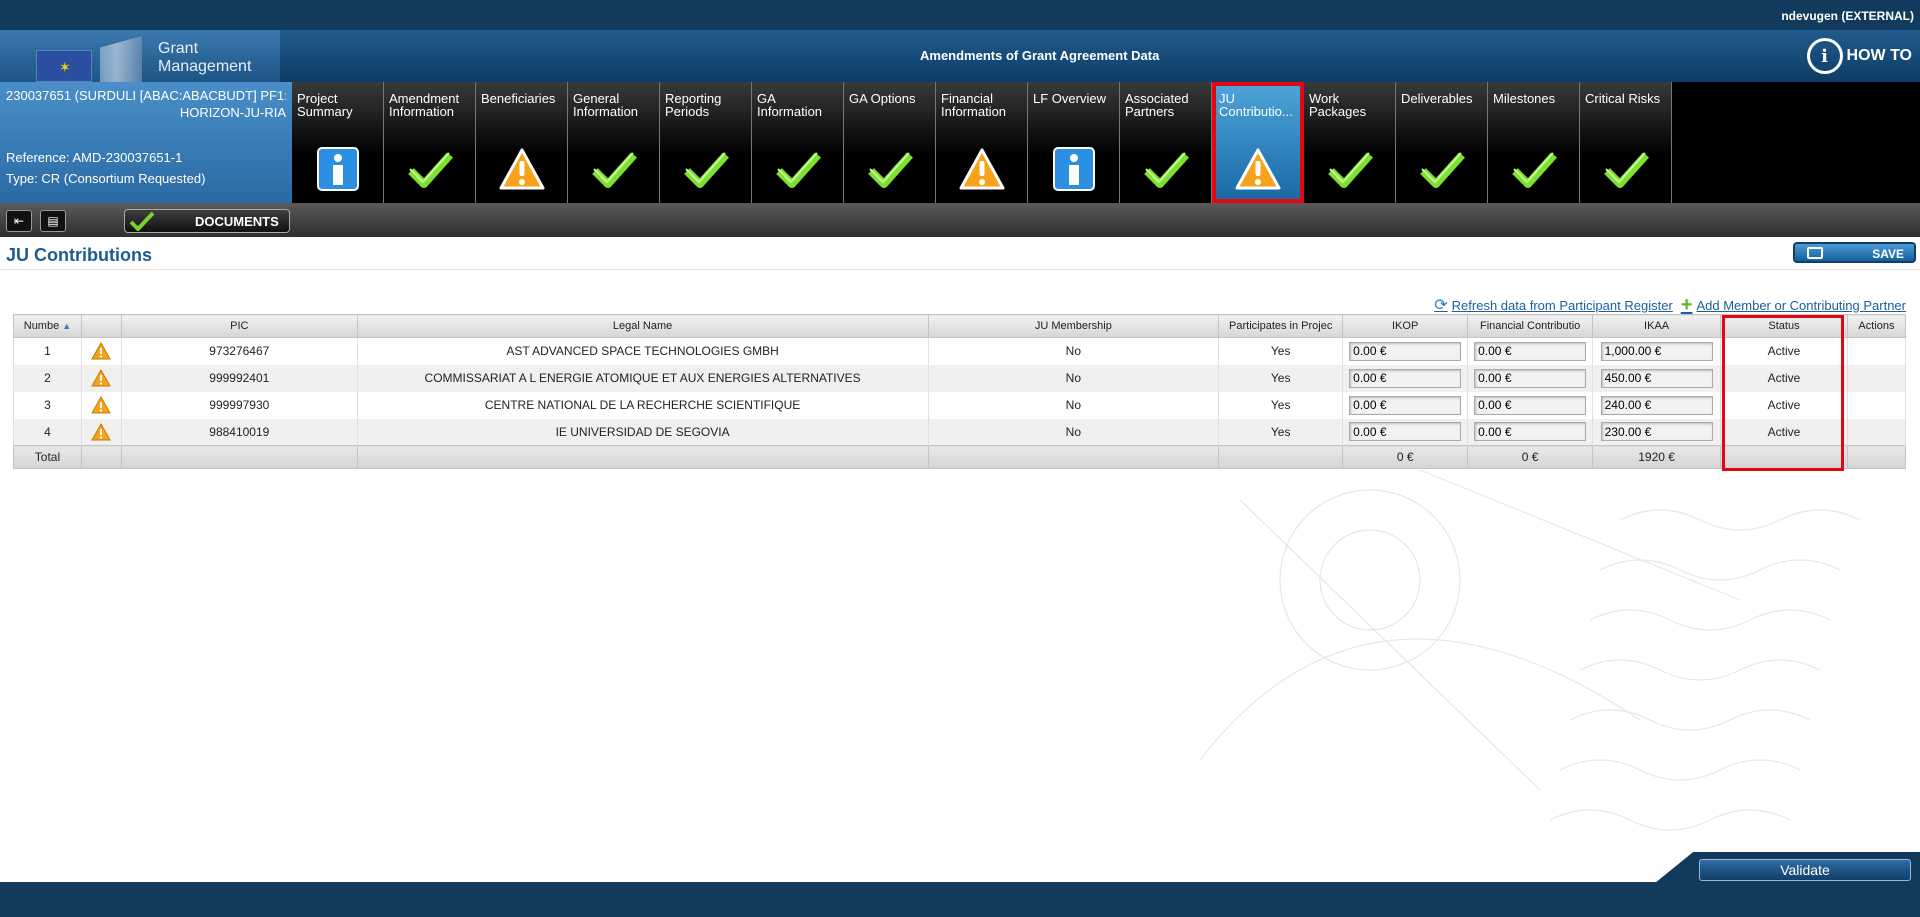 This screenshot has height=917, width=1920. Describe the element at coordinates (1793, 305) in the screenshot. I see `add-member-link: + Add Member or Contributing Partner` at that location.